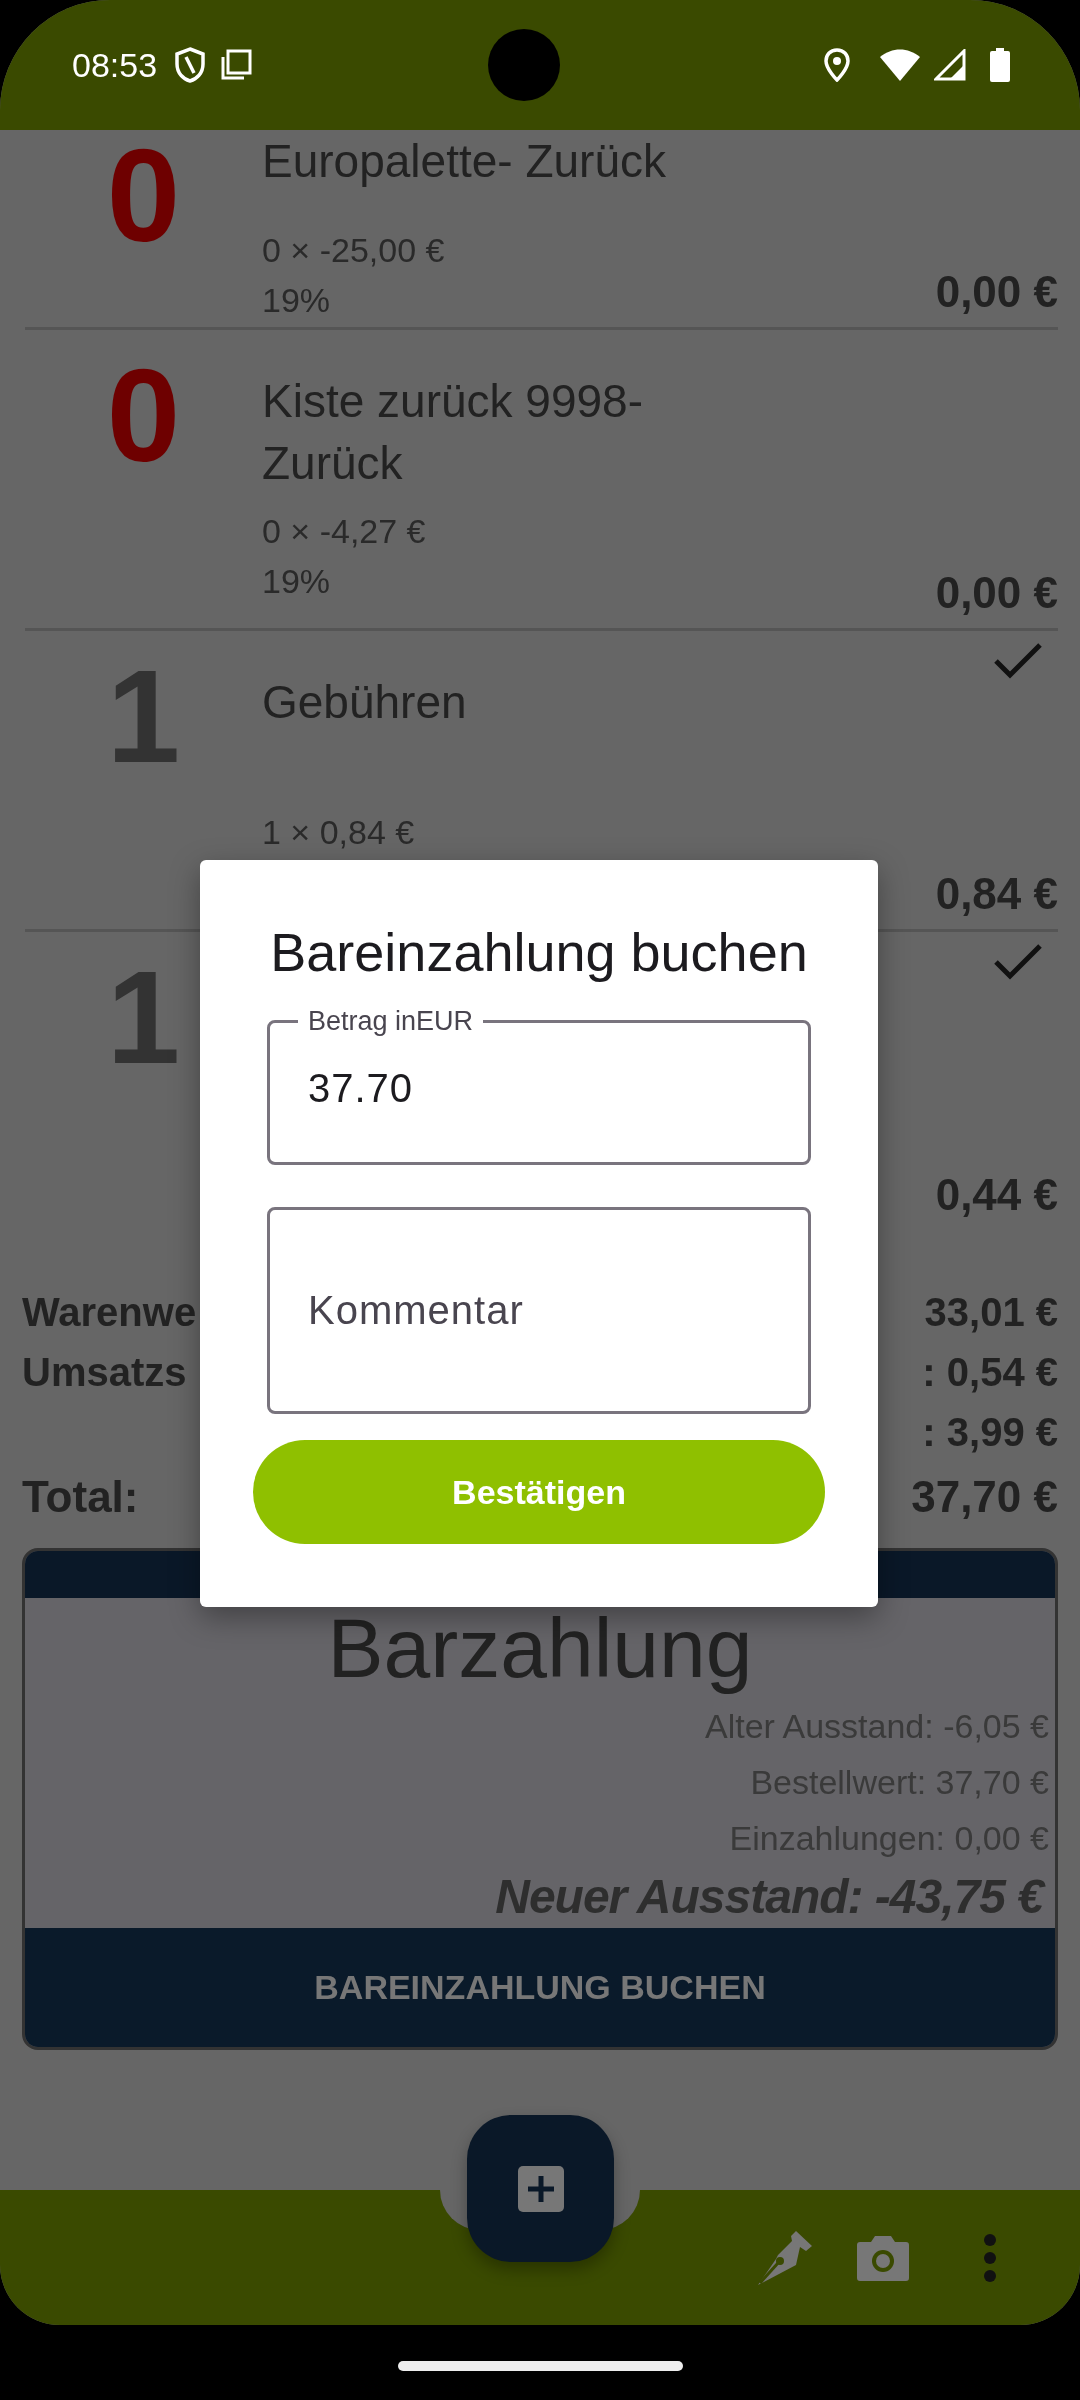 Image resolution: width=1080 pixels, height=2400 pixels. What do you see at coordinates (236, 65) in the screenshot?
I see `copy-icon` at bounding box center [236, 65].